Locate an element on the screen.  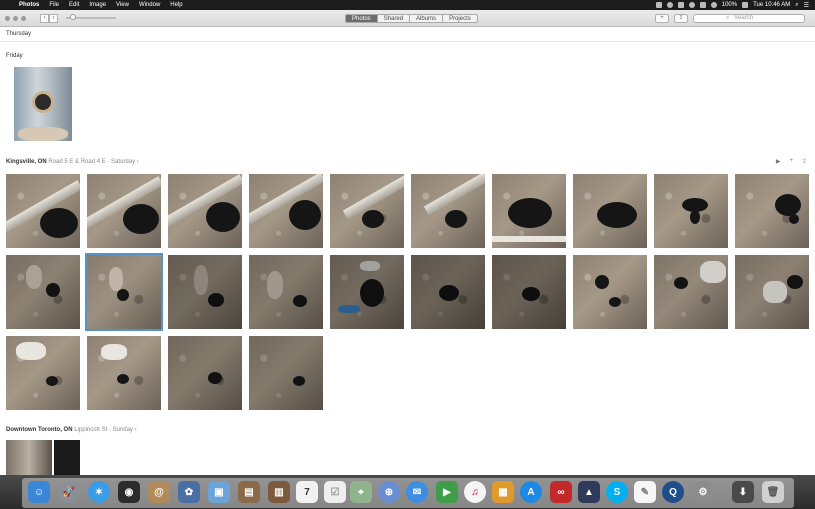
quicktime-icon: Q is located at coordinates (673, 492).